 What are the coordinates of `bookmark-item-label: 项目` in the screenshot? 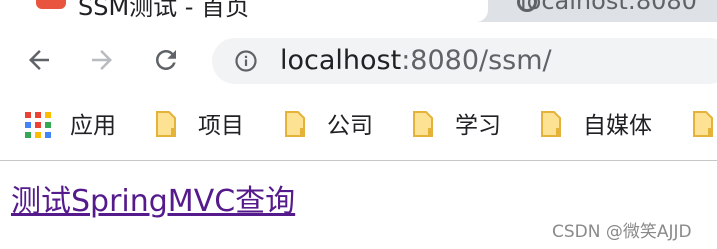 It's located at (221, 126).